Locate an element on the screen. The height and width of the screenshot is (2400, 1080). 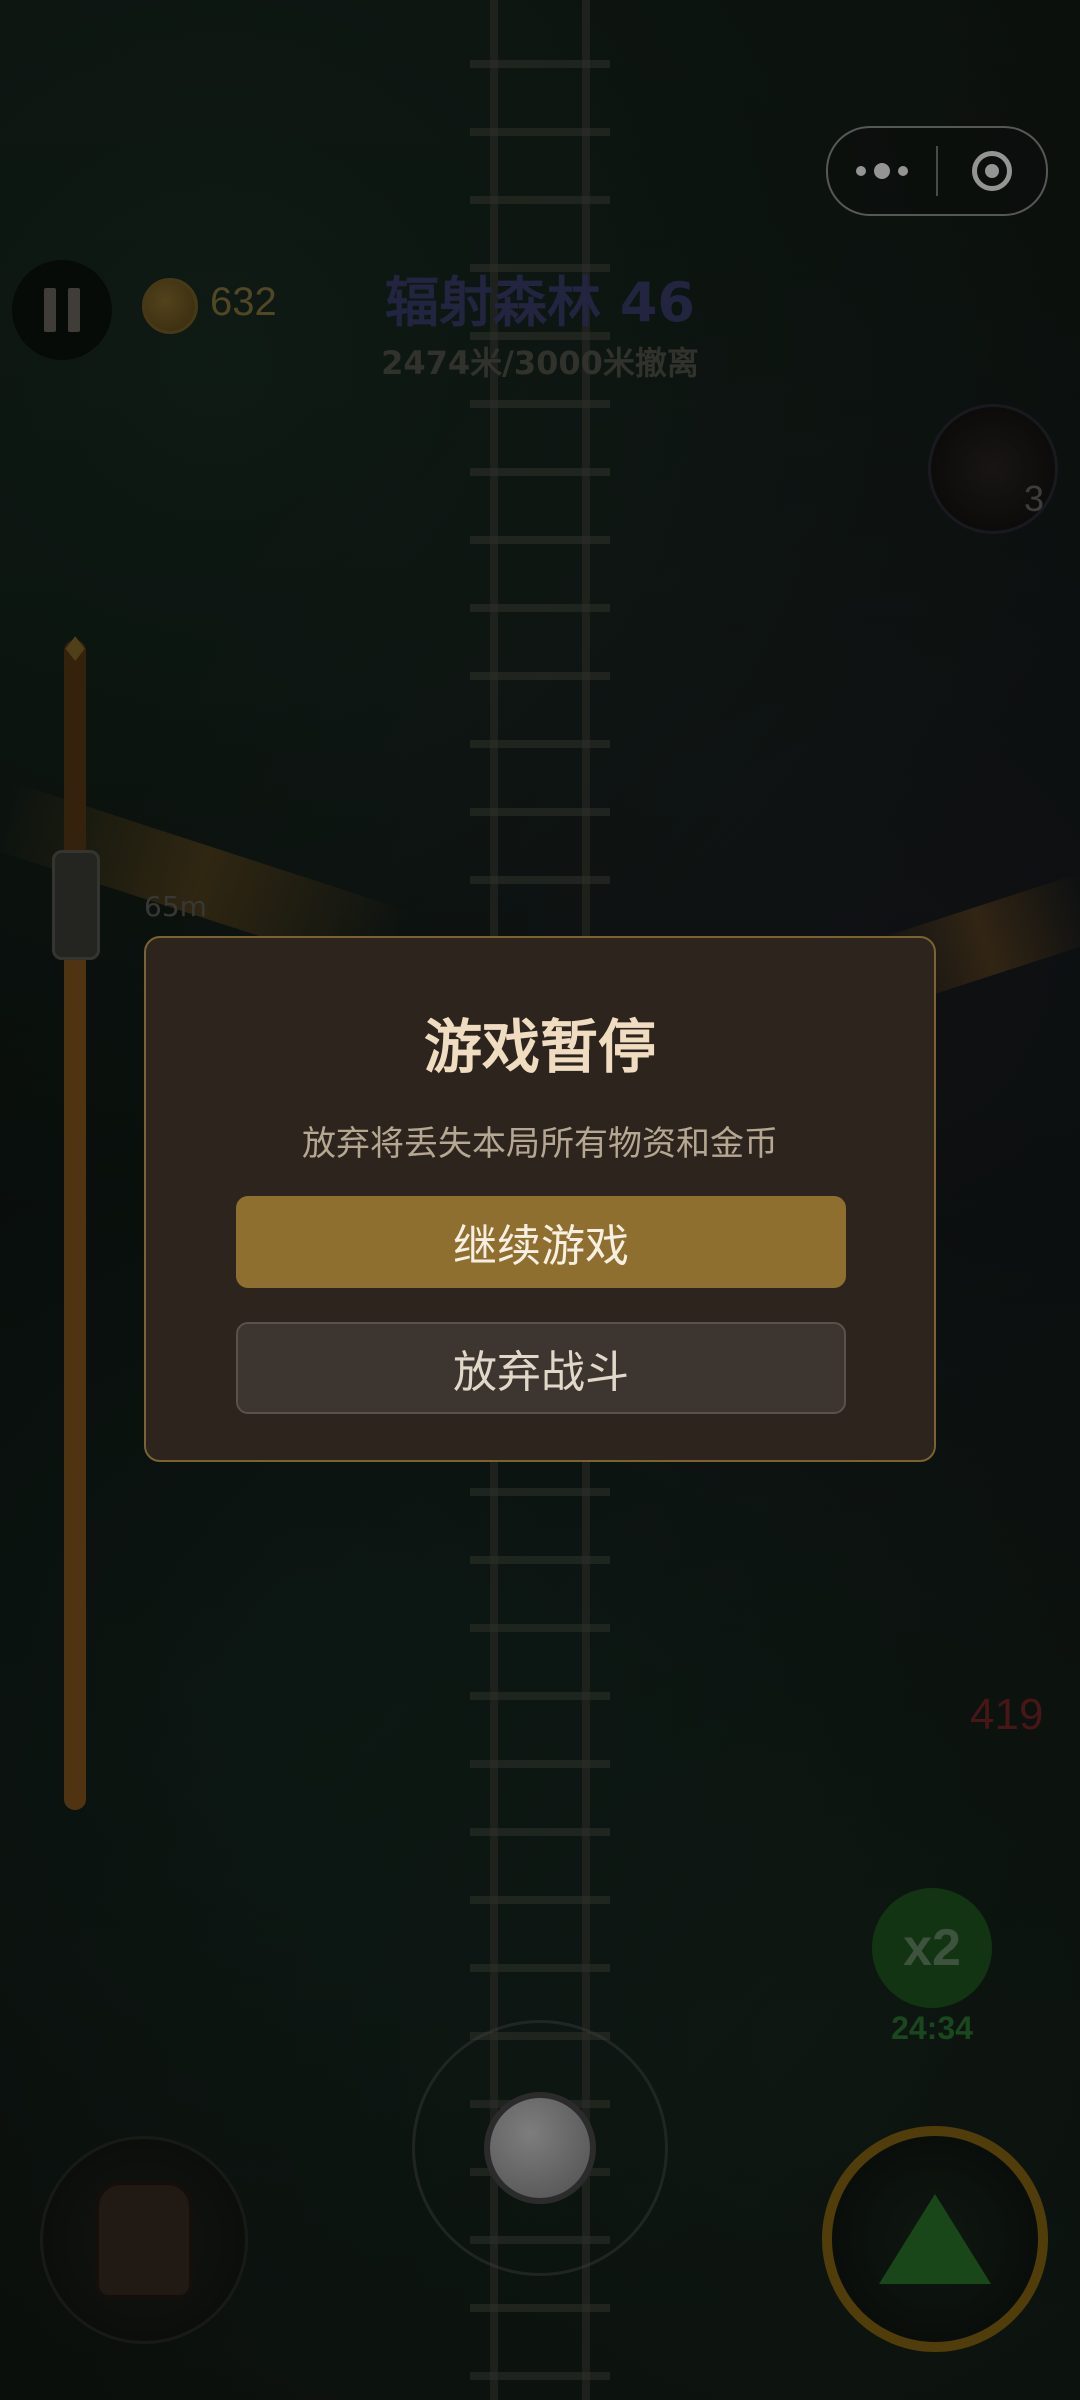
quit-battle-button: 放弃战斗 is located at coordinates (541, 1368).